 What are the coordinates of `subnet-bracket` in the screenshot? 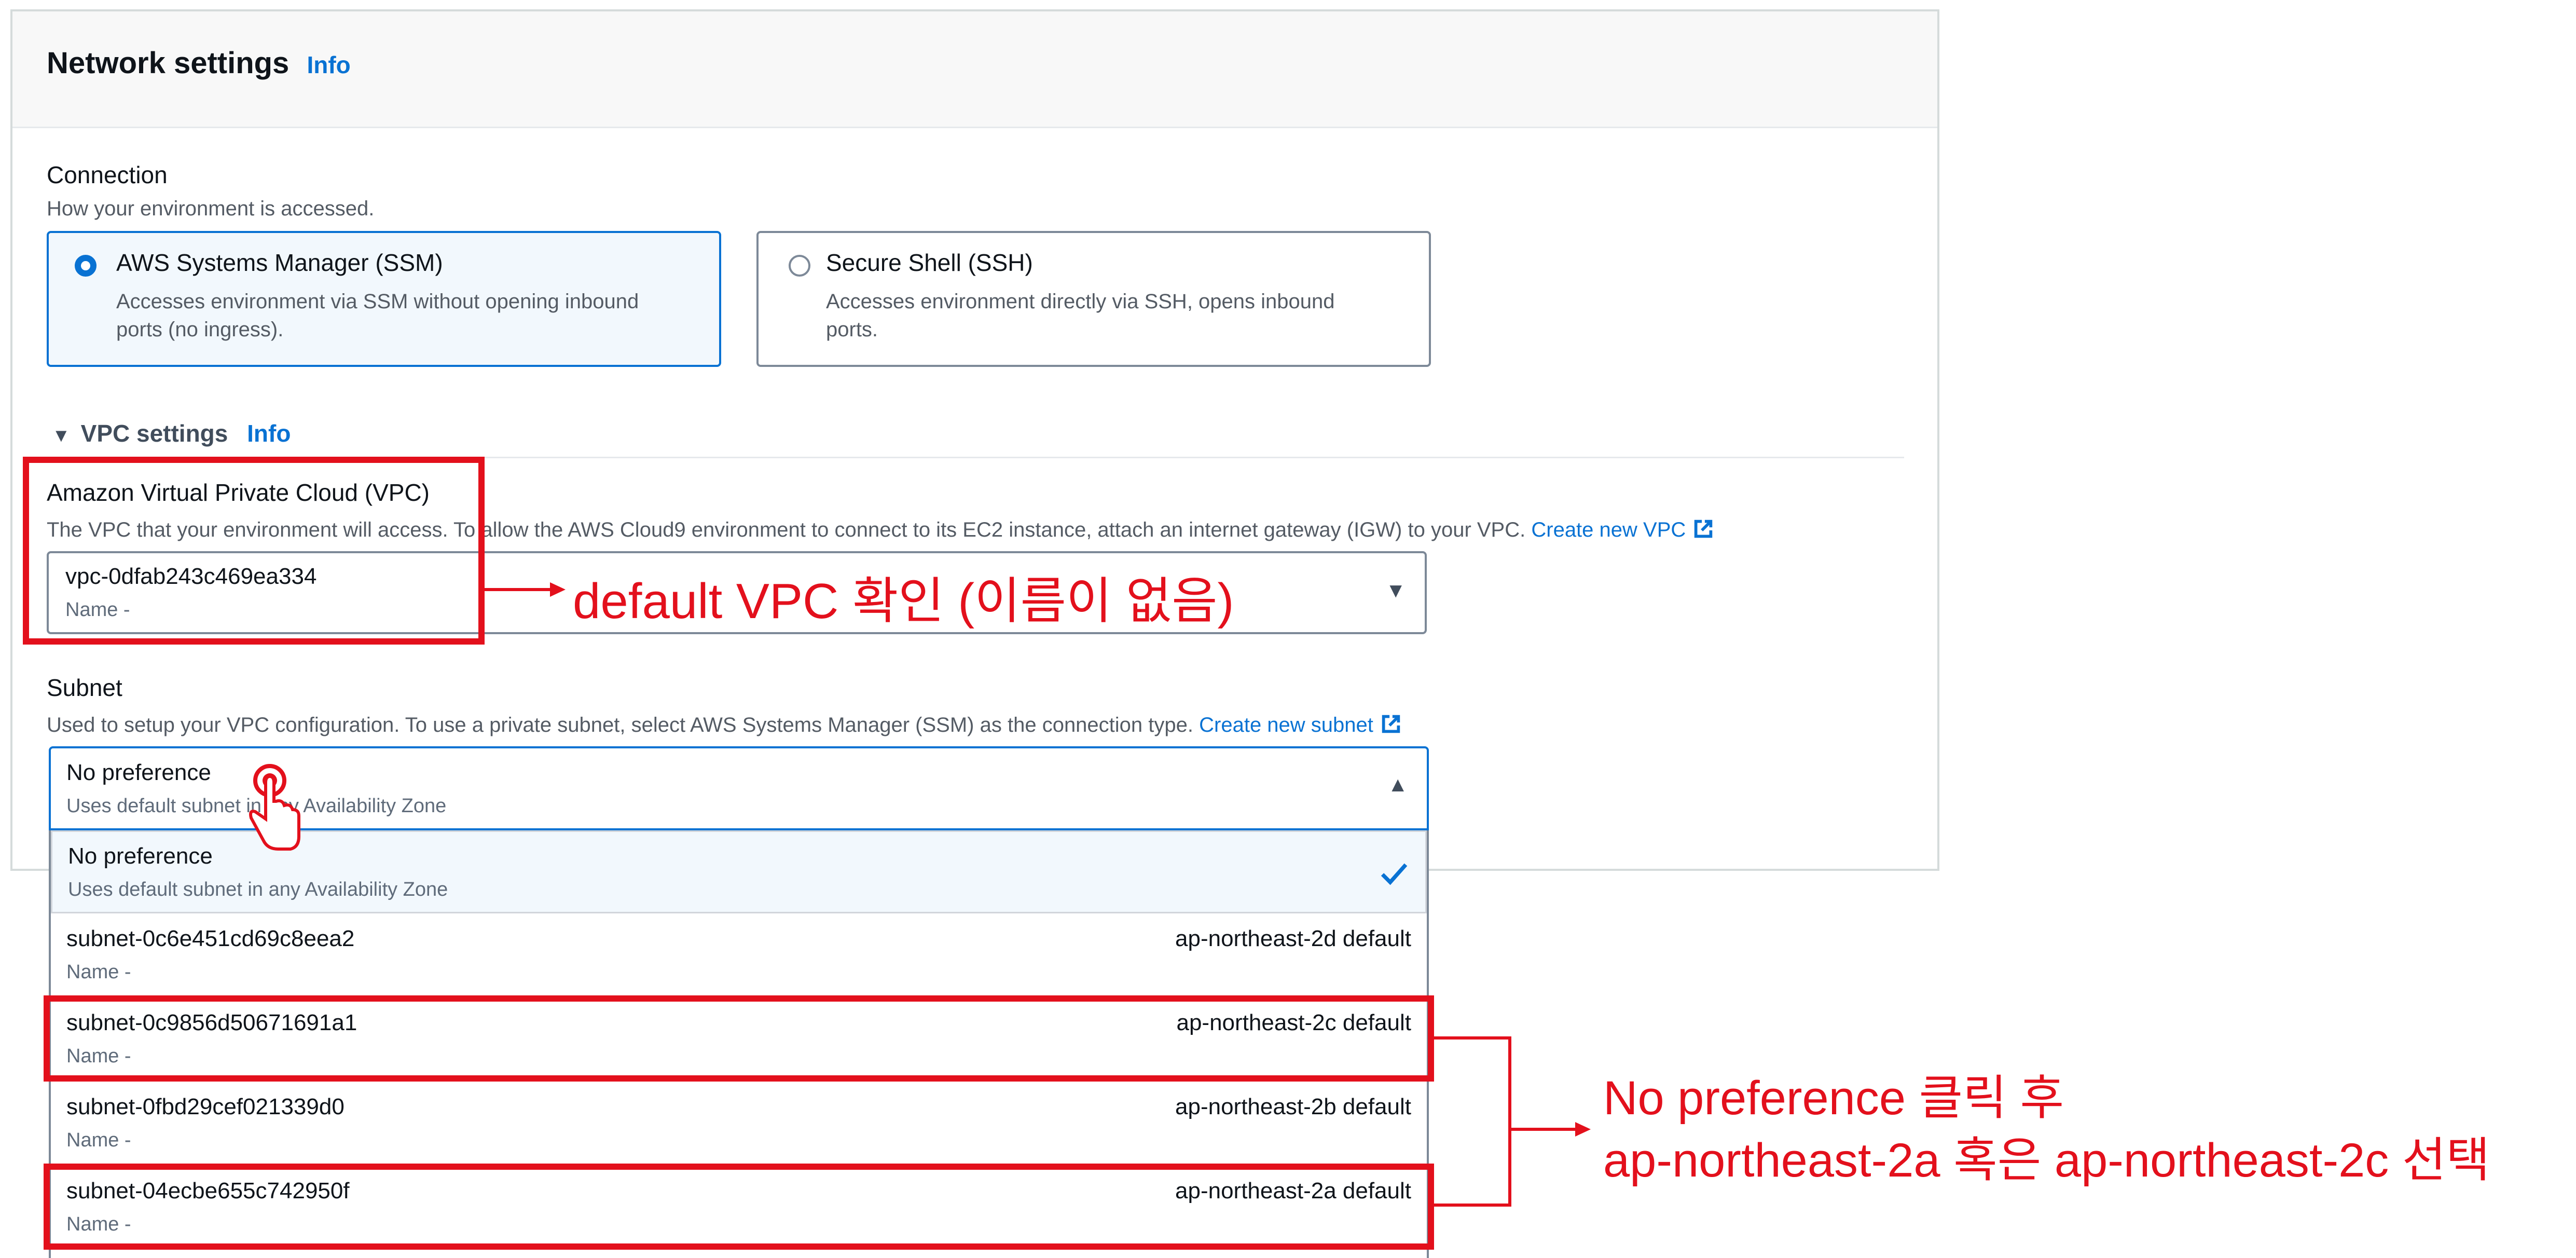 It's located at (1472, 1121).